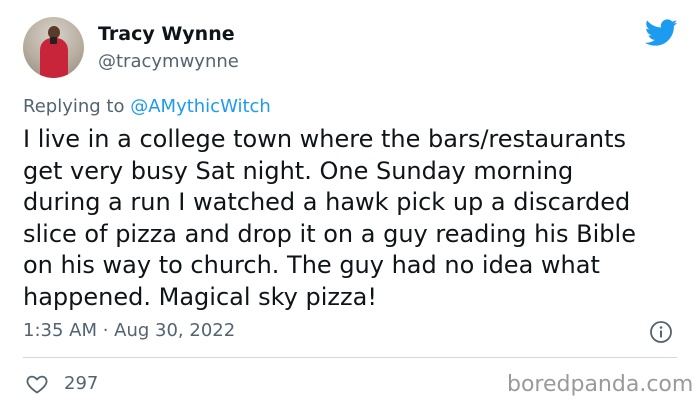 This screenshot has width=700, height=410. What do you see at coordinates (37, 384) in the screenshot?
I see `heart-icon` at bounding box center [37, 384].